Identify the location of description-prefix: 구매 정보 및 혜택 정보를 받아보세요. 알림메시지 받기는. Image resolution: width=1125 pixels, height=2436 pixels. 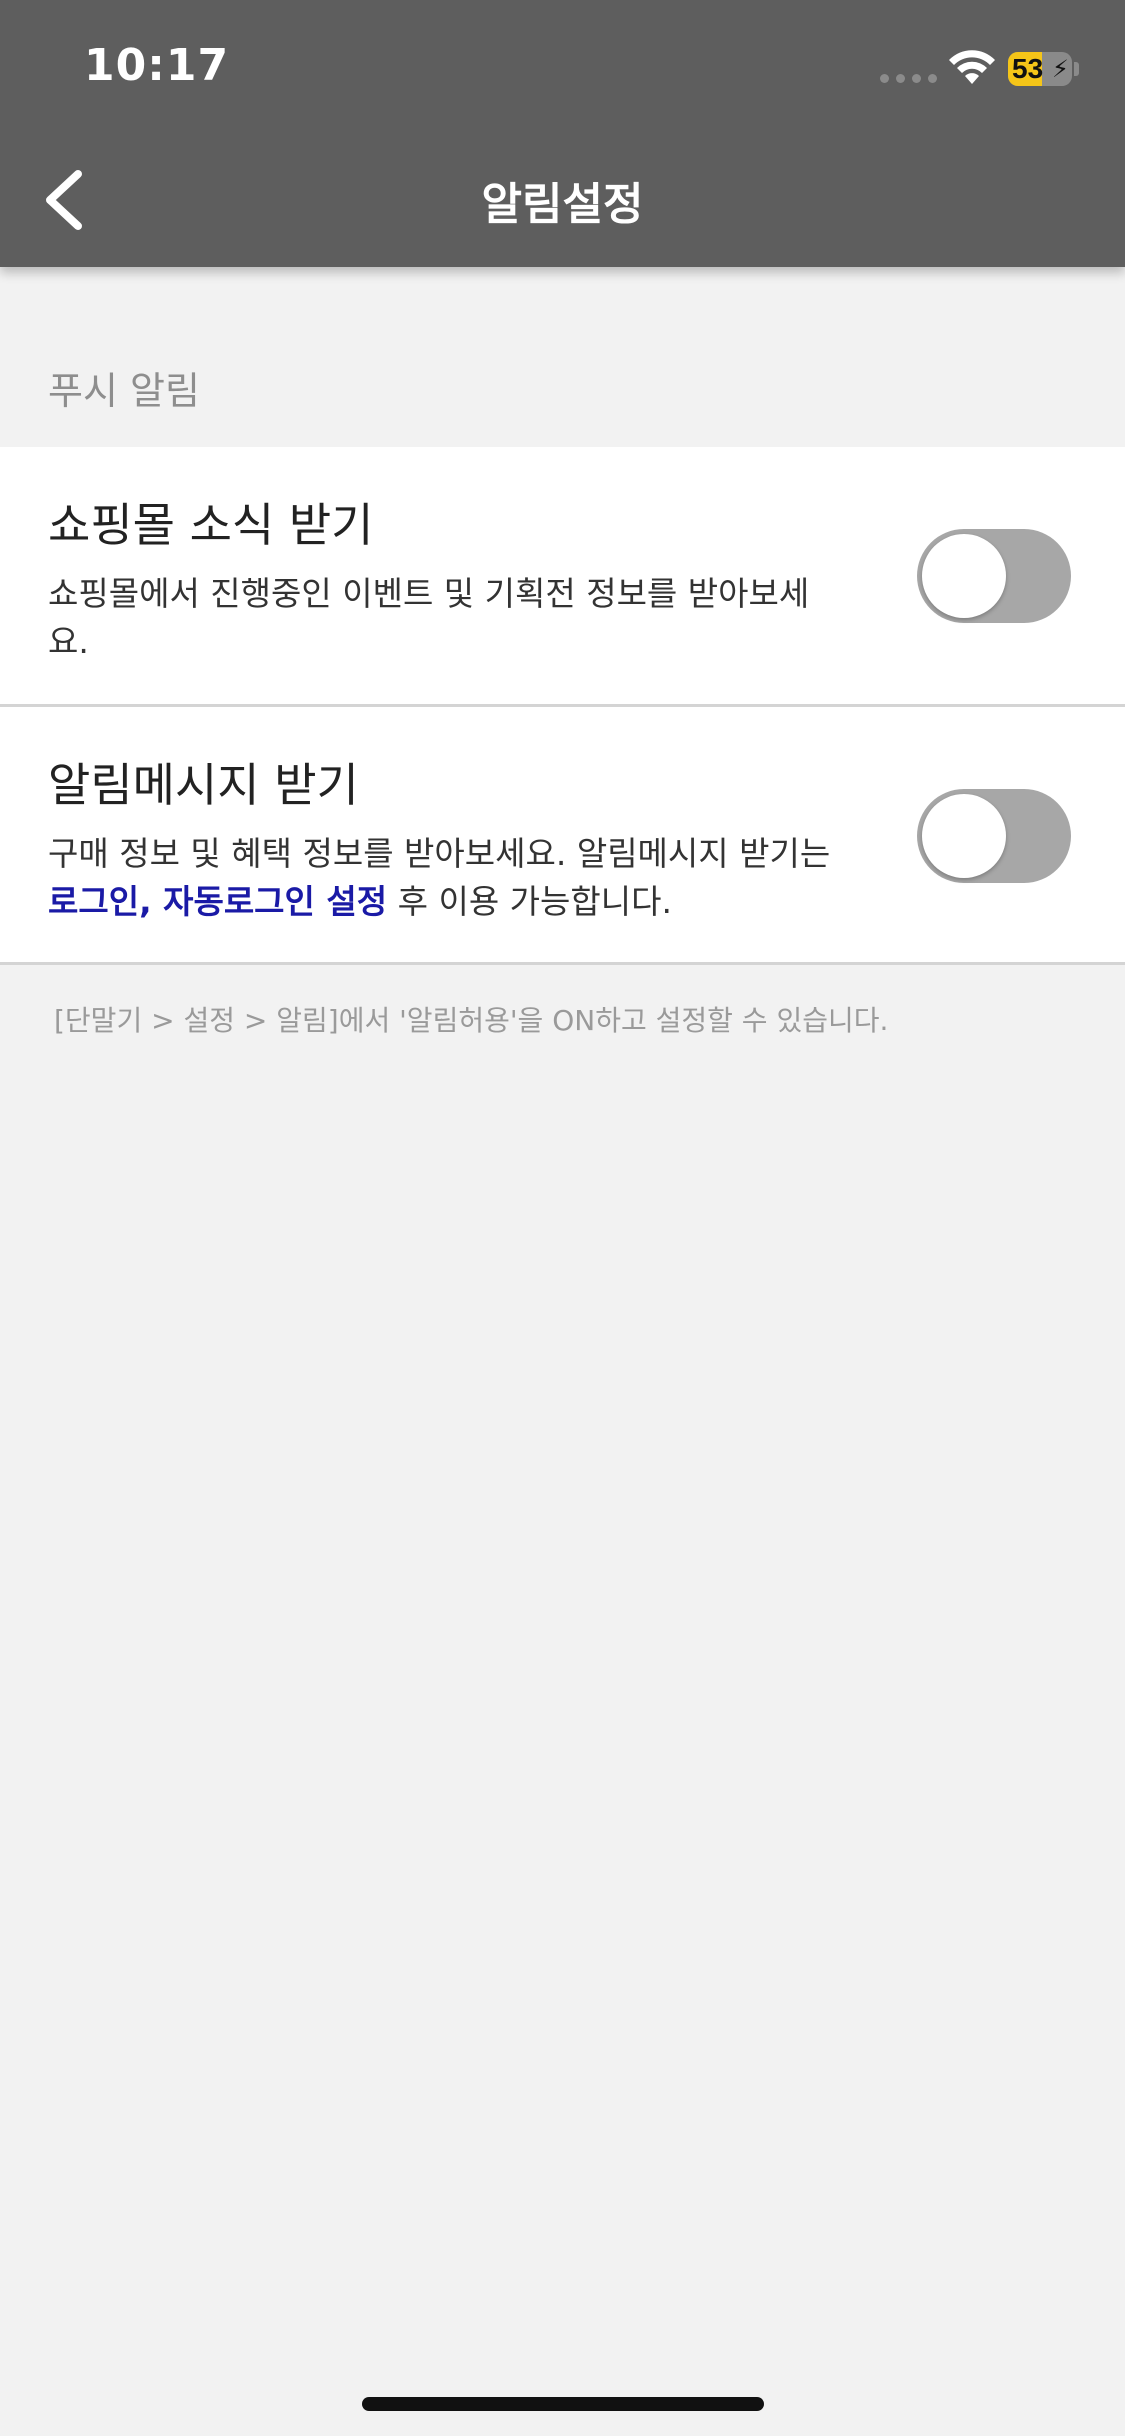
(439, 853).